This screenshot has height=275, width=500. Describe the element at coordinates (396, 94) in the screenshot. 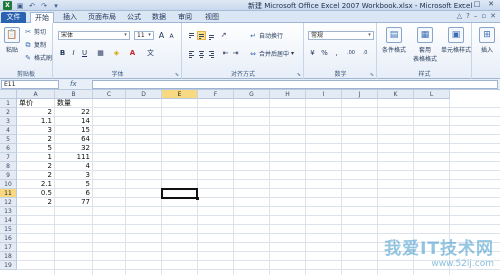

I see `column-header-k: K` at that location.